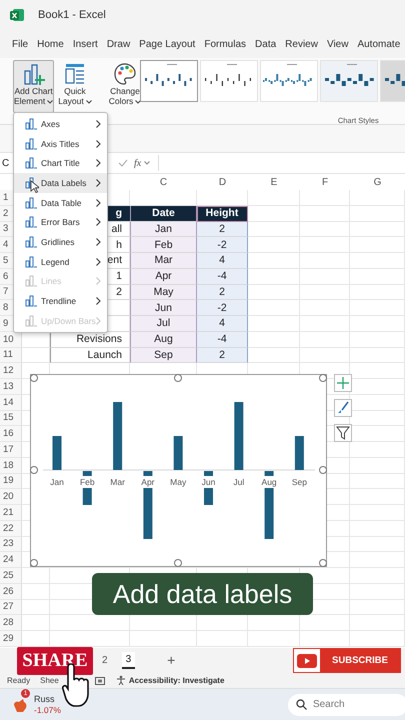  I want to click on row-number: 15, so click(11, 418).